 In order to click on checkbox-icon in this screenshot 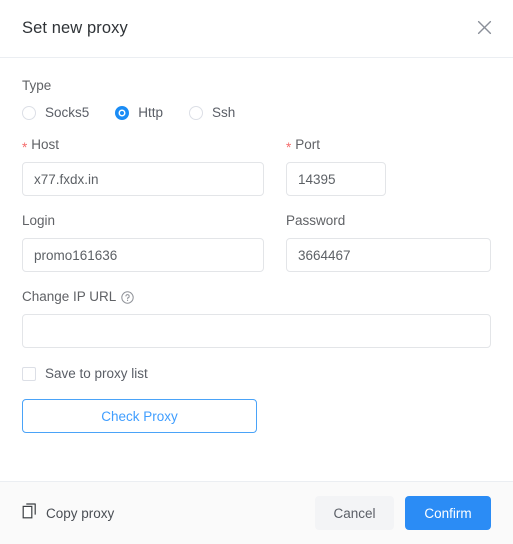, I will do `click(29, 373)`.